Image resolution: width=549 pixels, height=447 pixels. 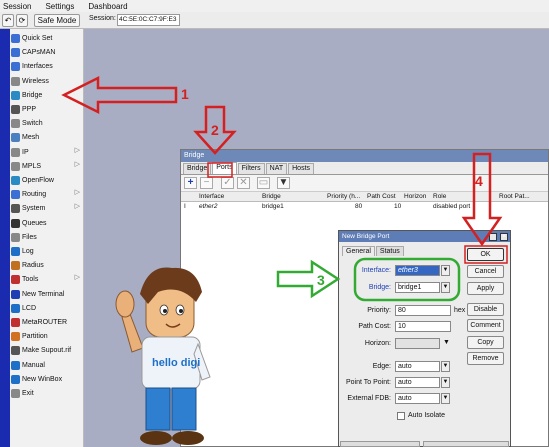 What do you see at coordinates (215, 130) in the screenshot?
I see `annotation-2: 2` at bounding box center [215, 130].